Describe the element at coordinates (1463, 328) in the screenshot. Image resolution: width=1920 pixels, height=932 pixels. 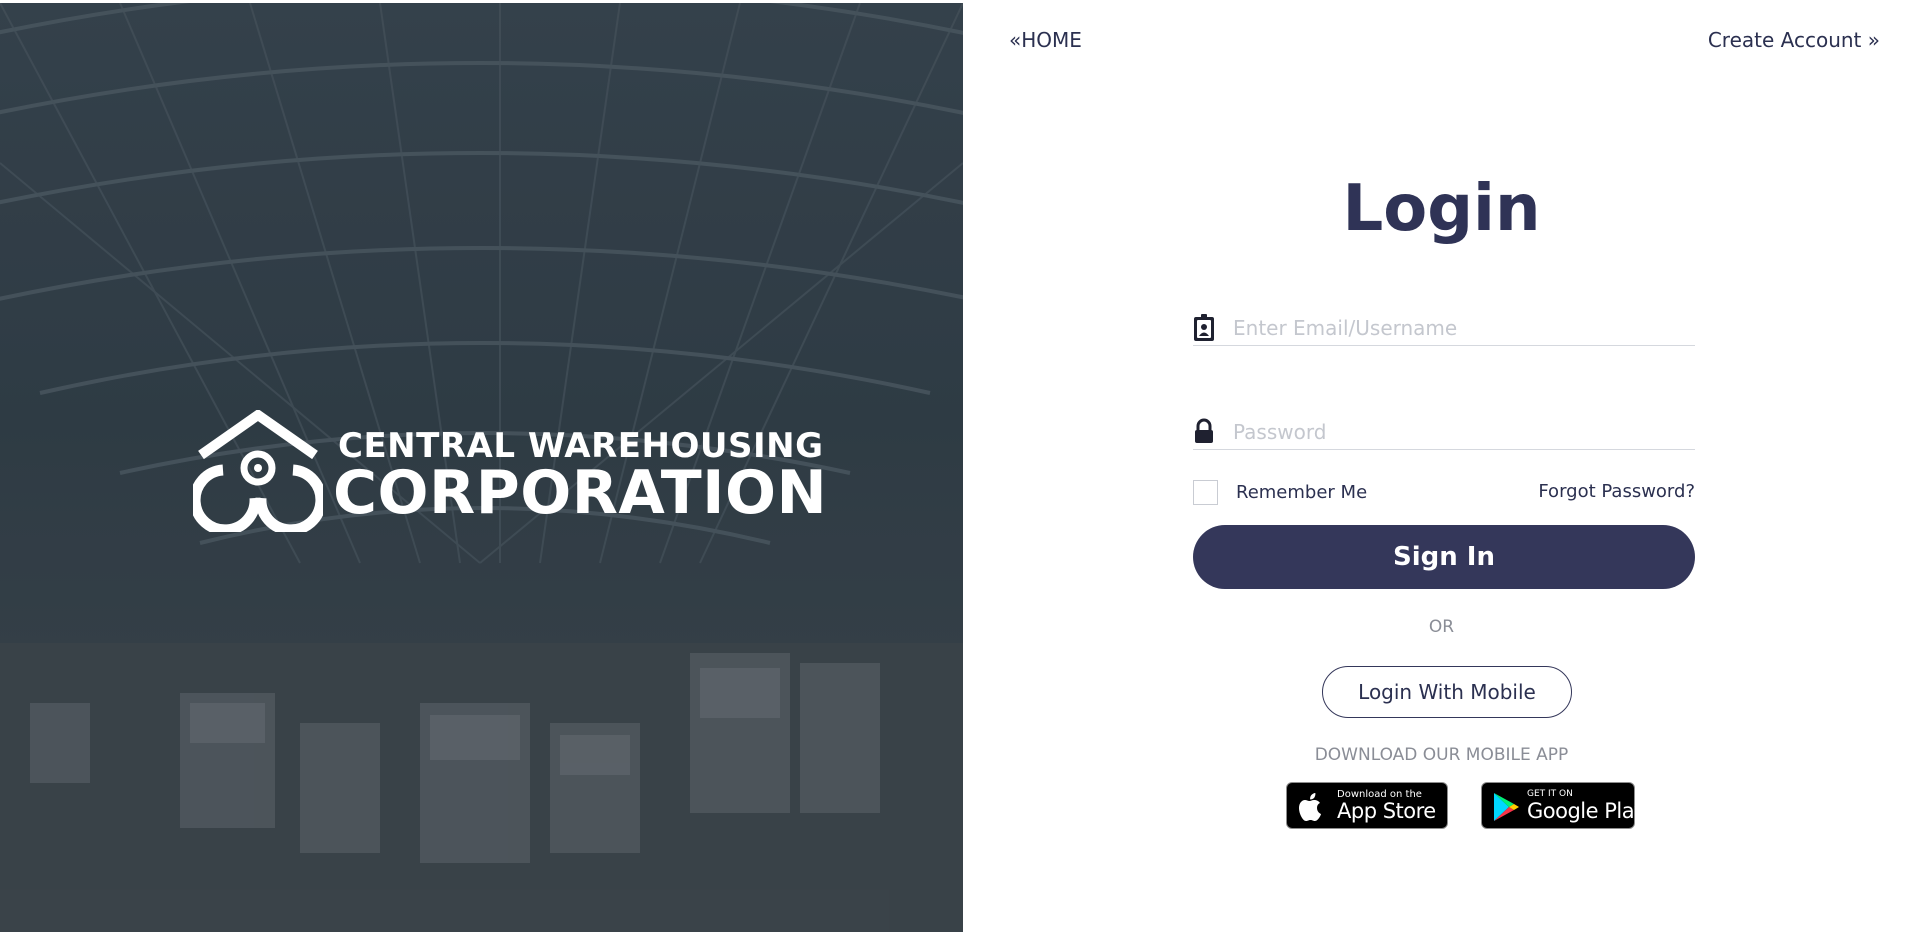
I see `email-input` at that location.